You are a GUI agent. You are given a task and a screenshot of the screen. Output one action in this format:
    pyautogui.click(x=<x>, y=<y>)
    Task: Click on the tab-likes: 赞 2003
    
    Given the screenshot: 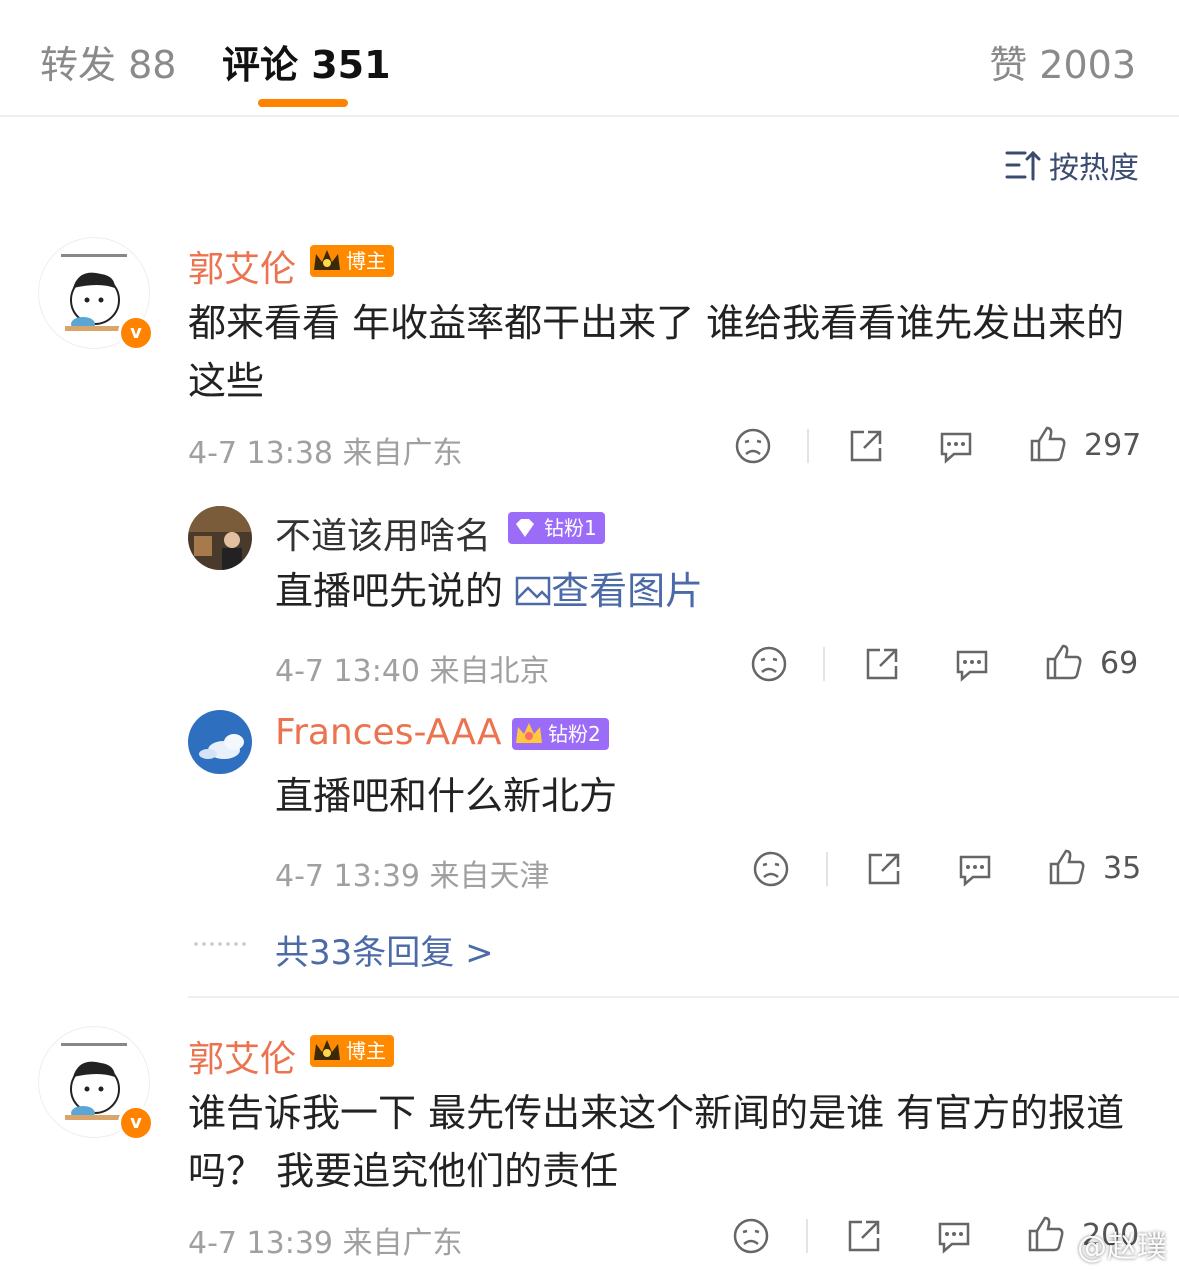 What is the action you would take?
    pyautogui.click(x=1062, y=61)
    